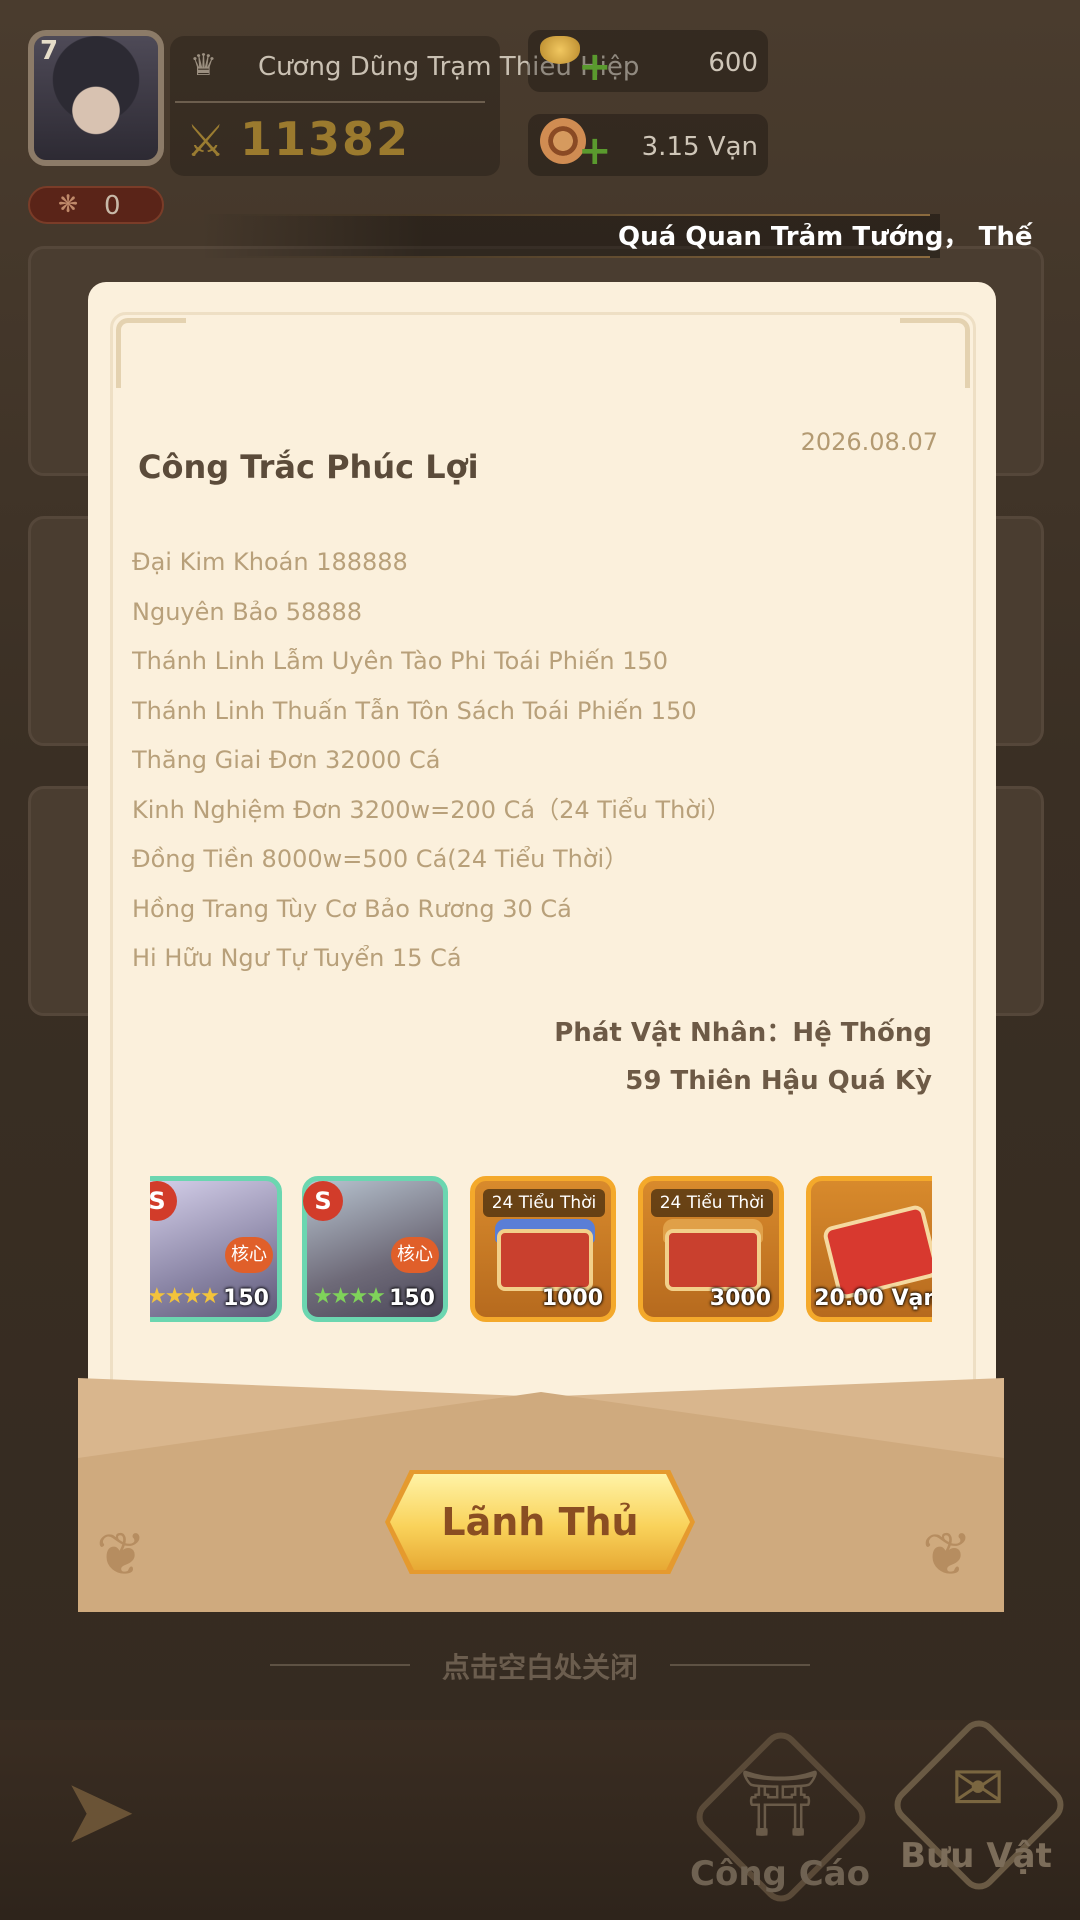  What do you see at coordinates (112, 206) in the screenshot?
I see `honor-value: 0` at bounding box center [112, 206].